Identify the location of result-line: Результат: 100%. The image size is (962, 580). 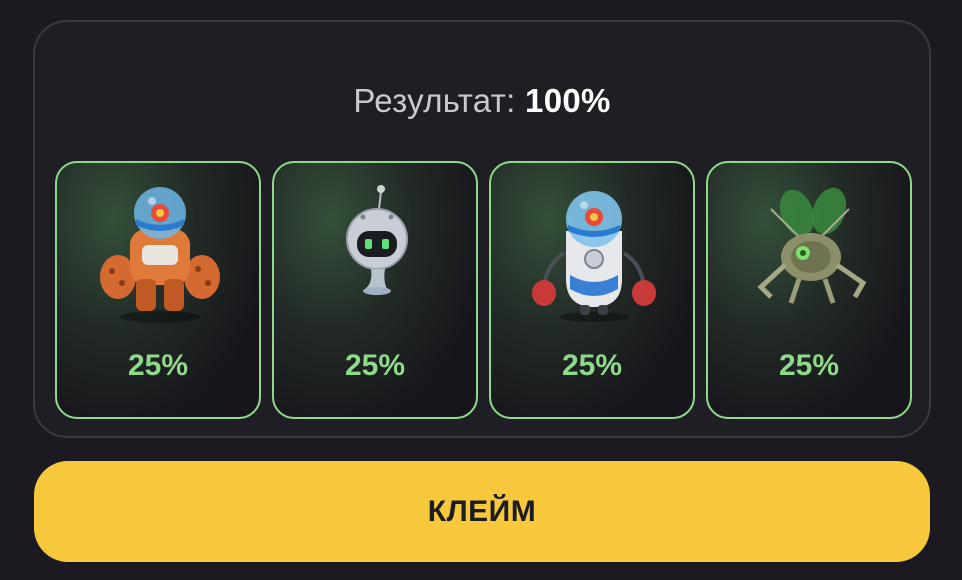
(482, 101).